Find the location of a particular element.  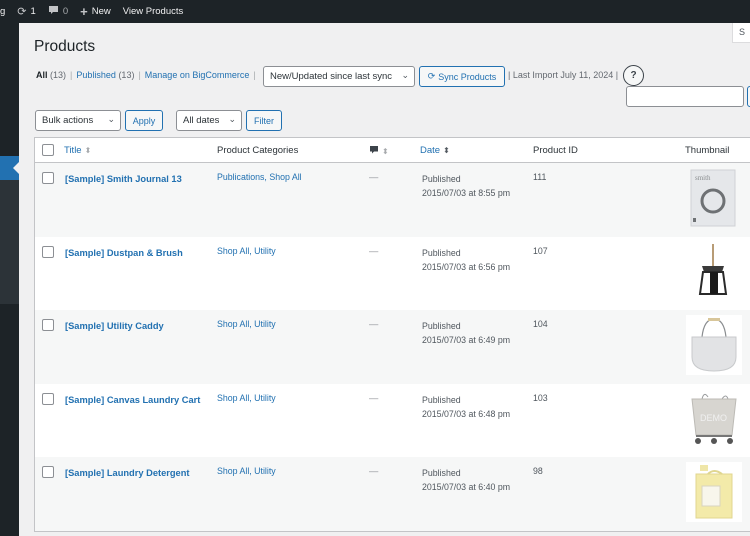

sync-mode-select: New/Updated since last sync ⌄ is located at coordinates (339, 76).